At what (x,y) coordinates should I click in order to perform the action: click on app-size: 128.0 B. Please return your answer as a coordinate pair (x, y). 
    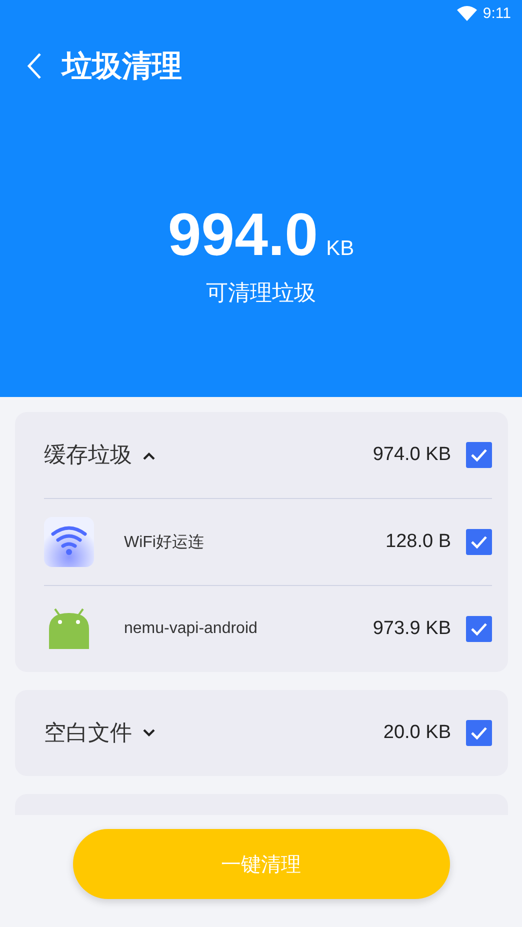
    Looking at the image, I should click on (418, 542).